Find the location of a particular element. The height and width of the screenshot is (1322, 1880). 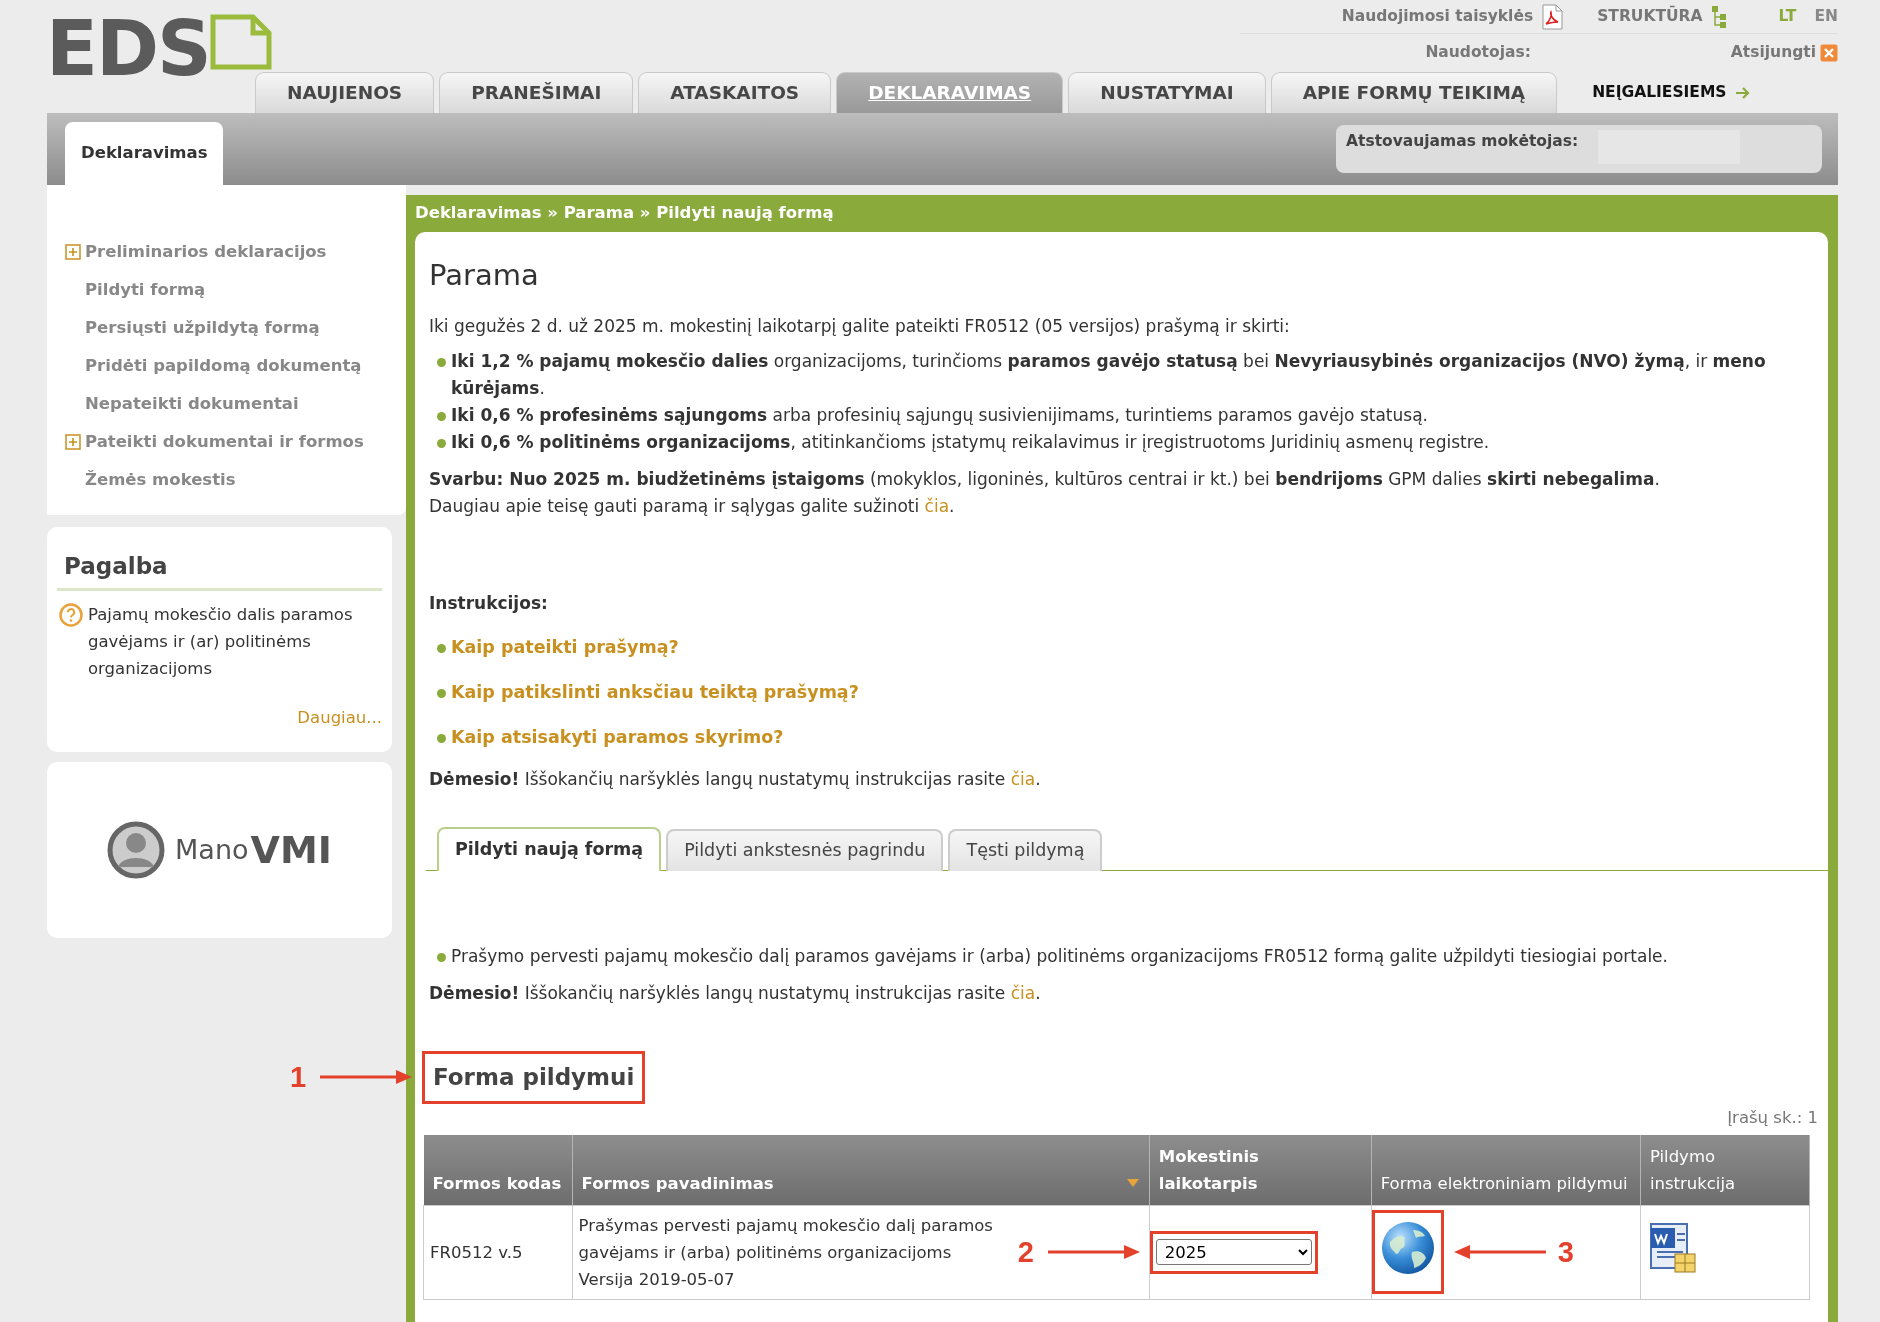

language-link: LT is located at coordinates (1787, 15).